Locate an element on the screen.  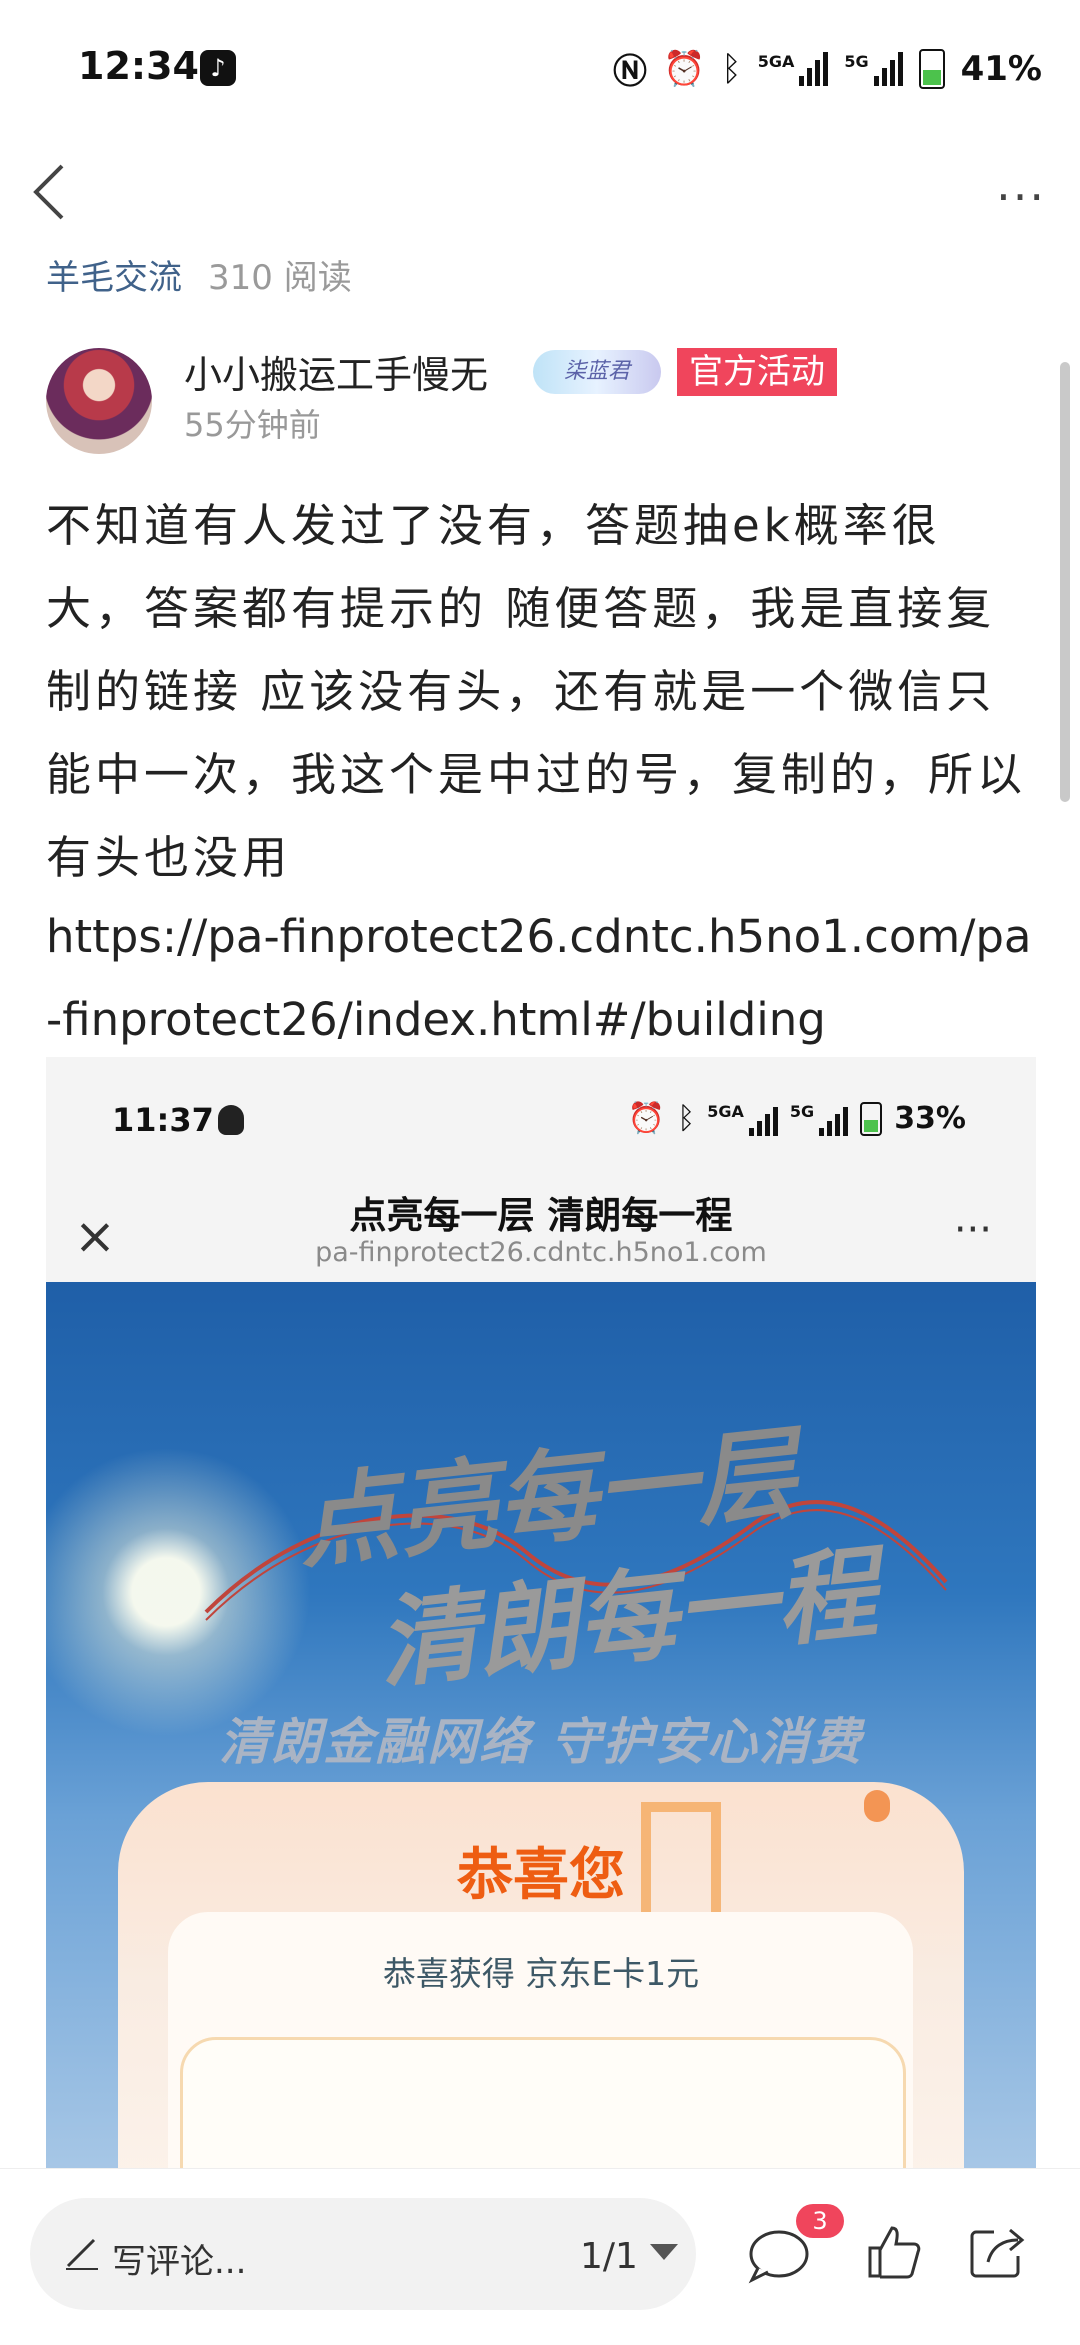
embedded-status-icons: ⏰ ᛒ 5GA 5G 33% is located at coordinates (797, 1118).